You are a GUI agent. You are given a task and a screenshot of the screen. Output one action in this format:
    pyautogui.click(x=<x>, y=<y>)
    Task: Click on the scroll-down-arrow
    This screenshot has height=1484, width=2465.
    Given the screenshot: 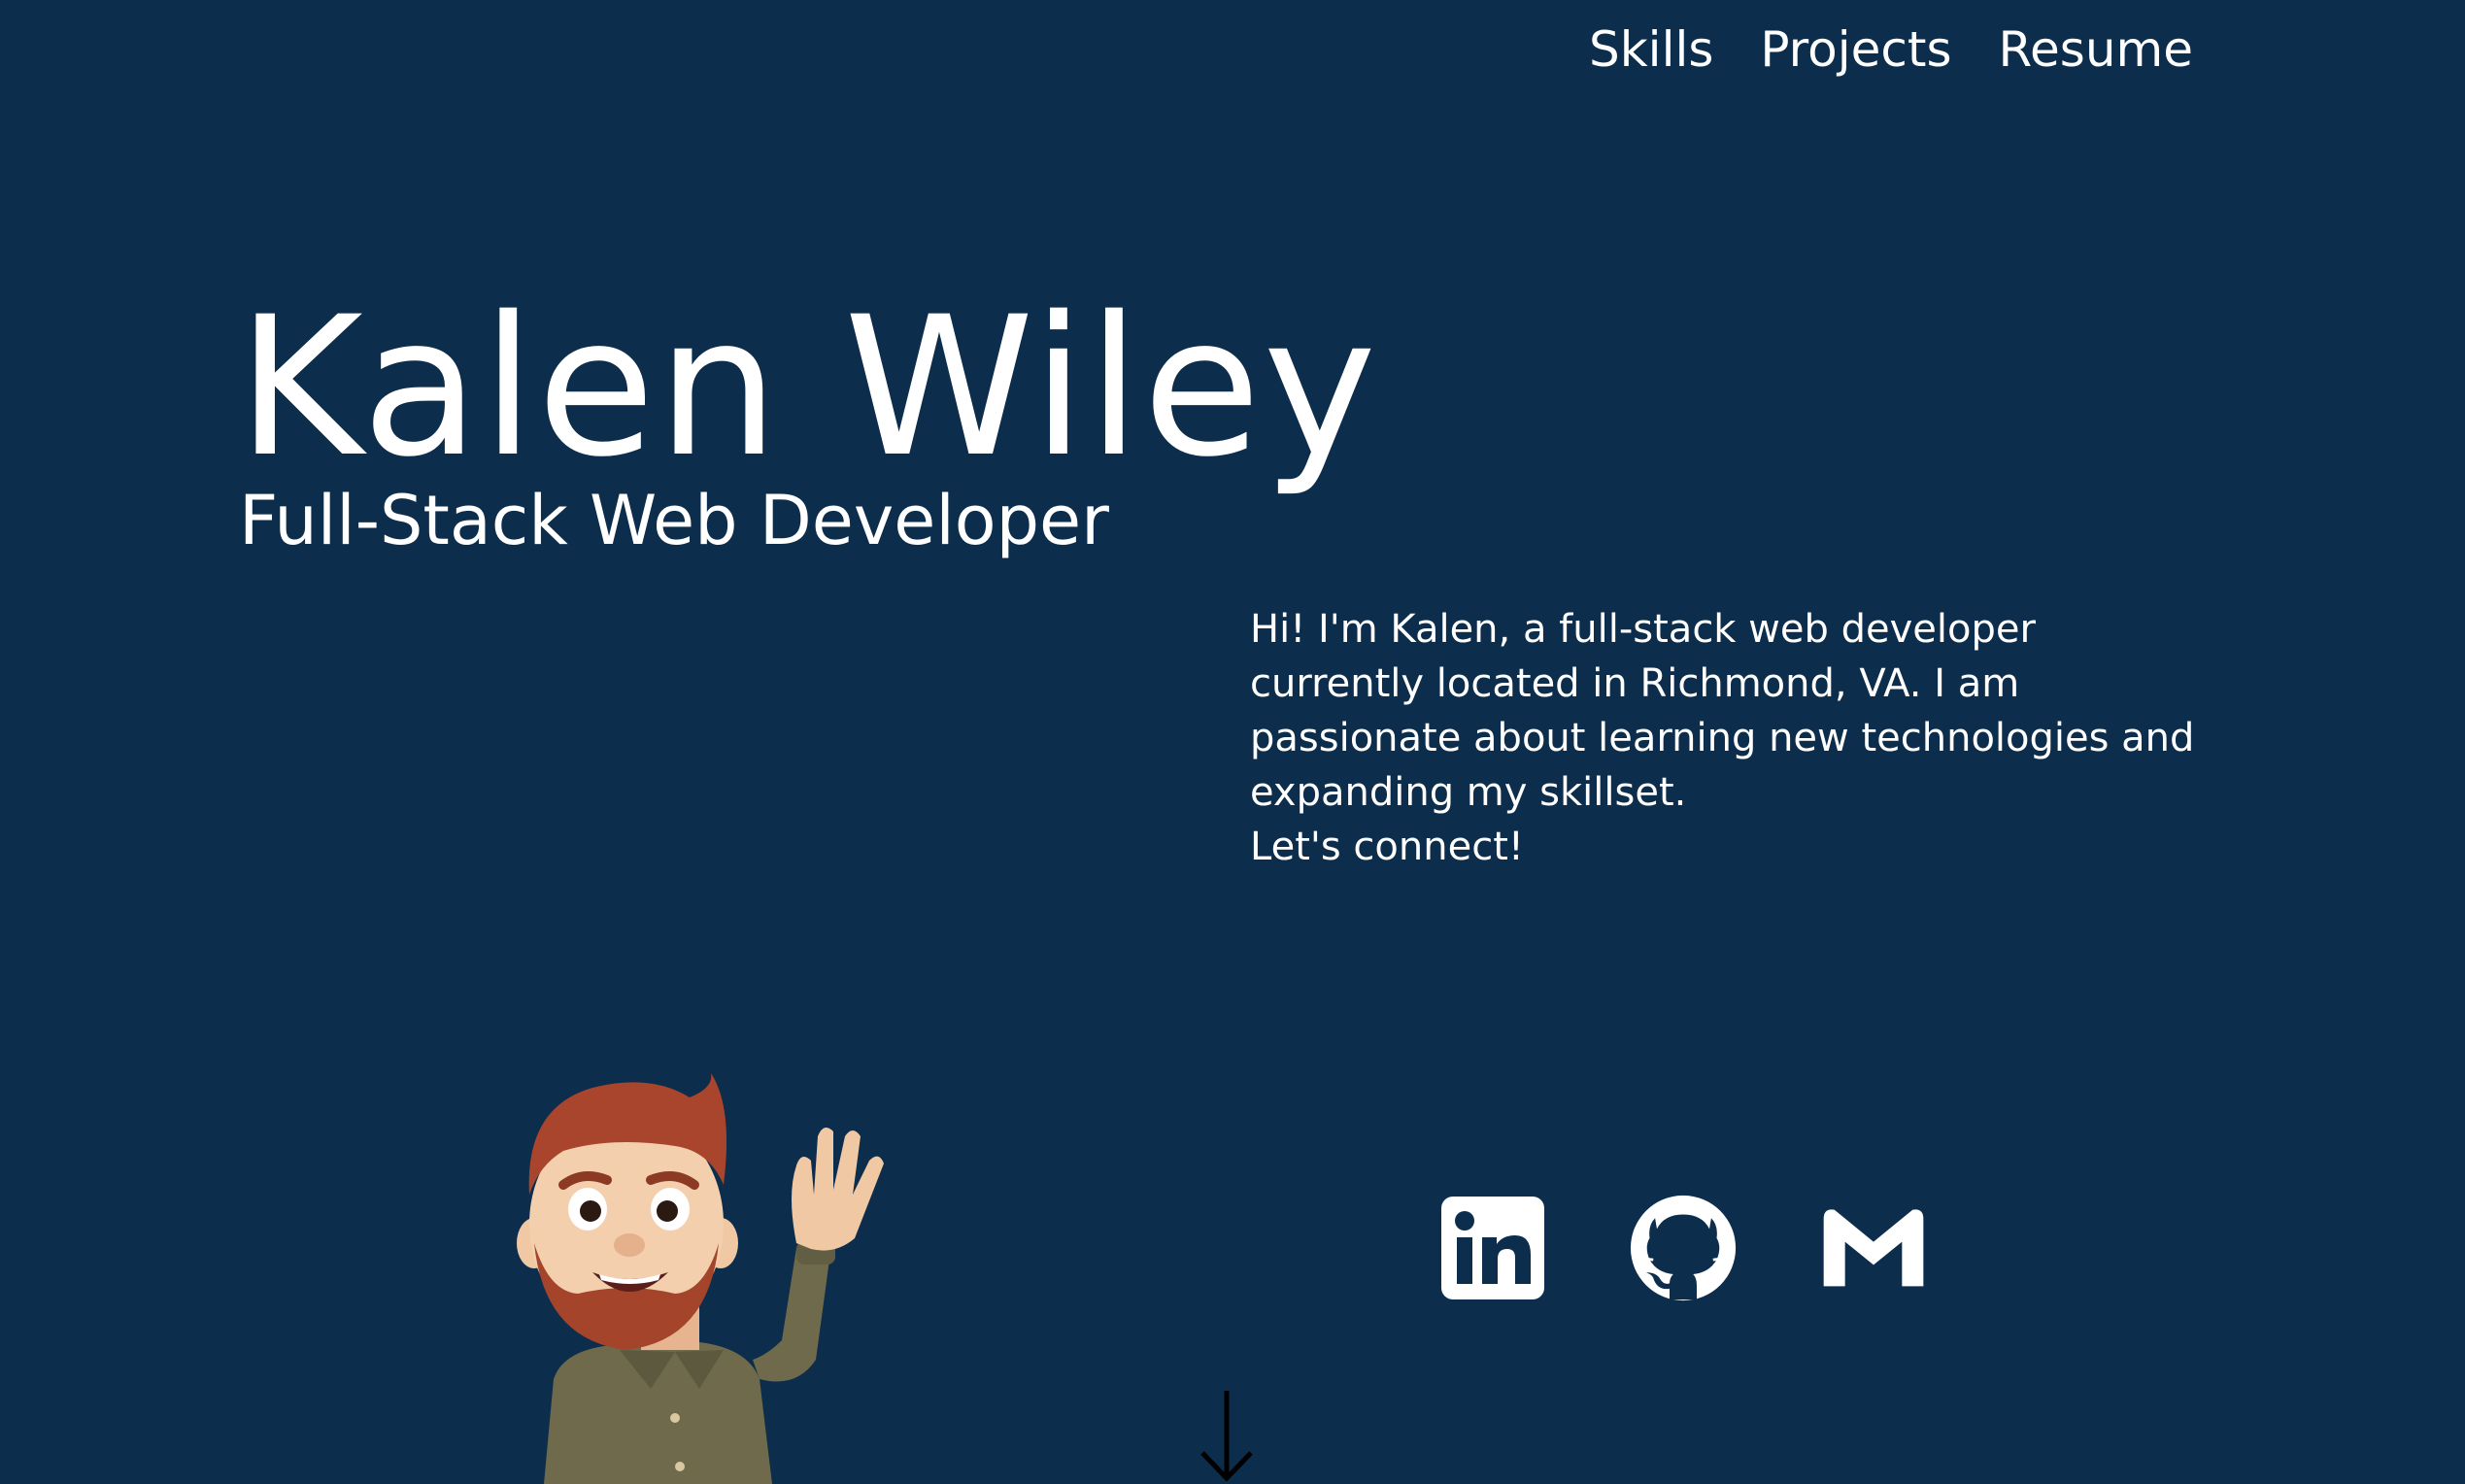 What is the action you would take?
    pyautogui.click(x=1227, y=1436)
    